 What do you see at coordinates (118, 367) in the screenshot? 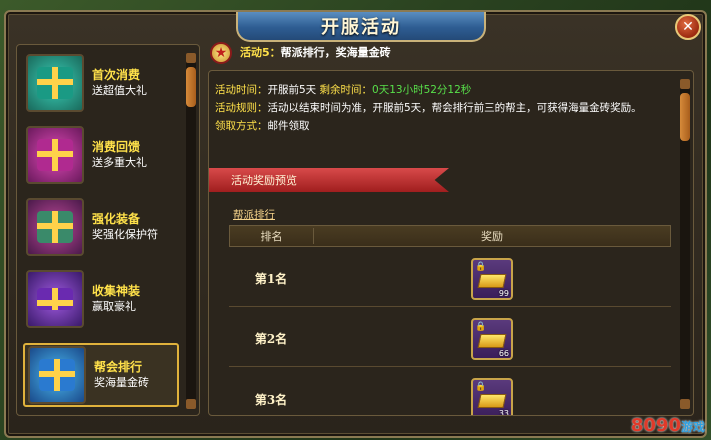
I see `activity-item-title: 帮会排行` at bounding box center [118, 367].